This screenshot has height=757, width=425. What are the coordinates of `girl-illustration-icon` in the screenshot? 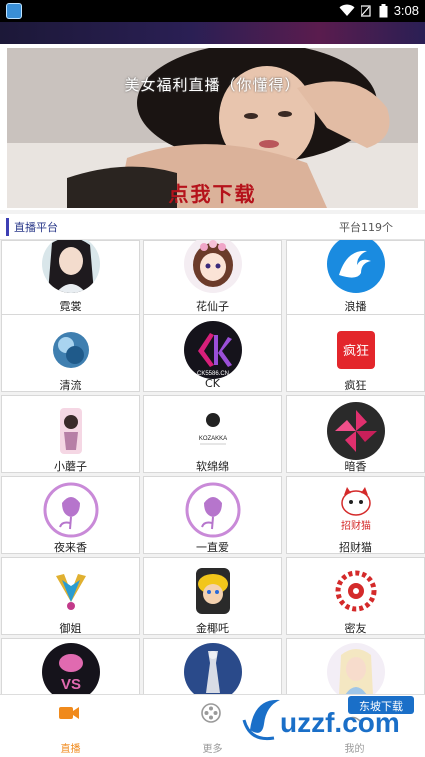 It's located at (71, 431).